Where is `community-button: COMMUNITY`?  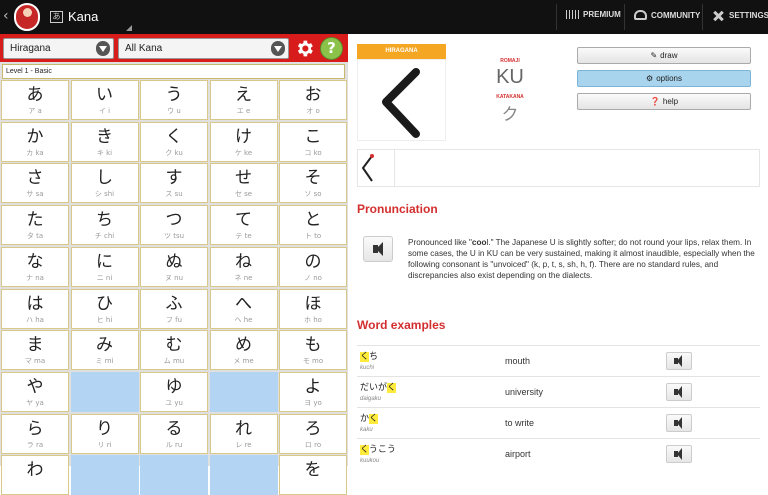
community-button: COMMUNITY is located at coordinates (667, 15).